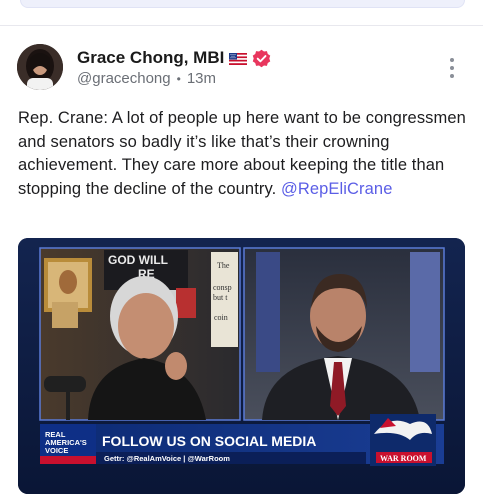  What do you see at coordinates (241, 13) in the screenshot?
I see `previous-post-strip` at bounding box center [241, 13].